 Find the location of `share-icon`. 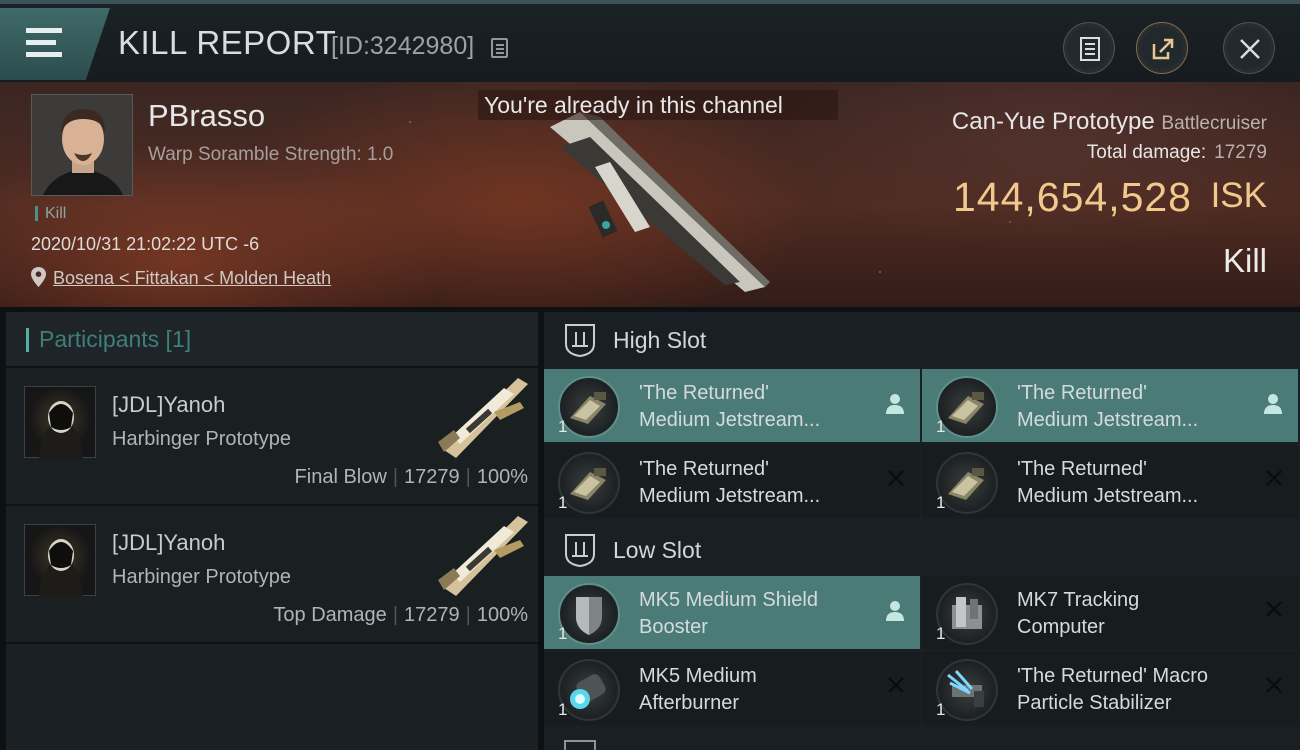

share-icon is located at coordinates (1163, 49).